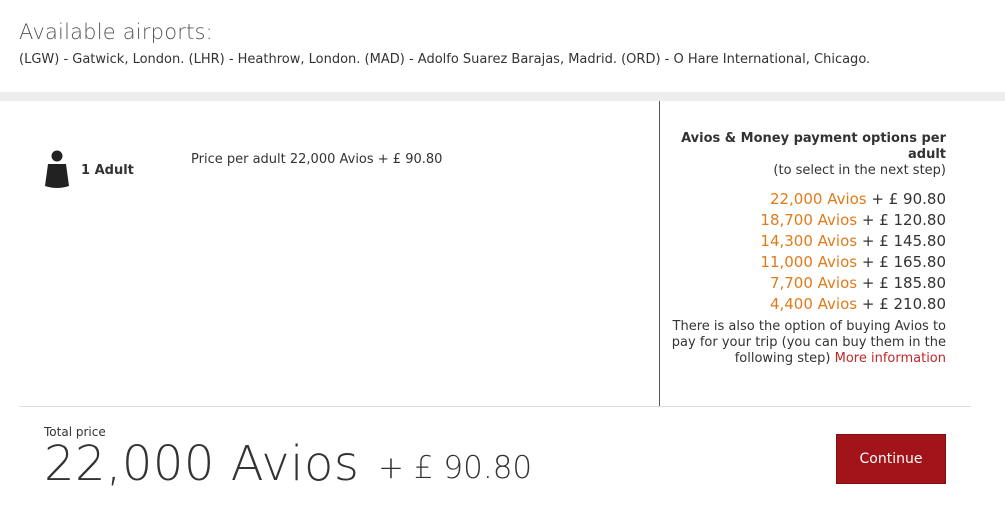 The height and width of the screenshot is (509, 1005). Describe the element at coordinates (813, 283) in the screenshot. I see `option-avios: 7,700 Avios` at that location.